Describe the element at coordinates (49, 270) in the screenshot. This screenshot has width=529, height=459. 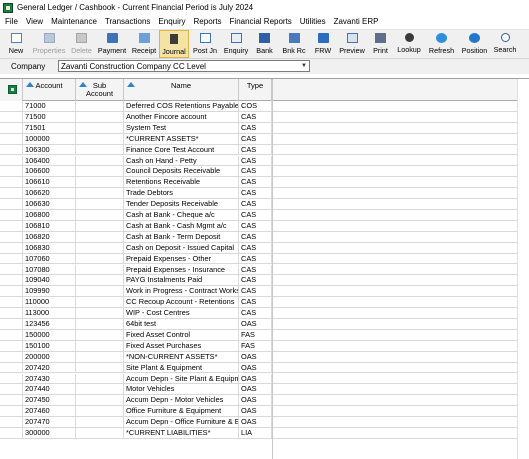
I see `account-cell: 107080` at that location.